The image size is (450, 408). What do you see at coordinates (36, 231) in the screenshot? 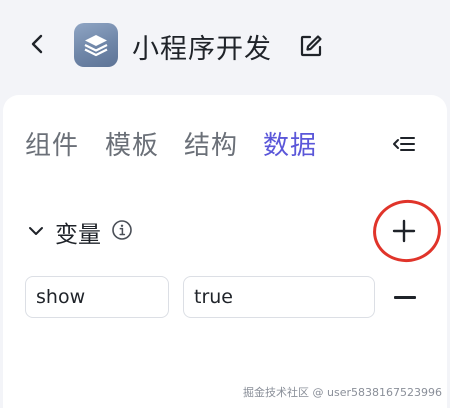
I see `chevron-down-icon` at bounding box center [36, 231].